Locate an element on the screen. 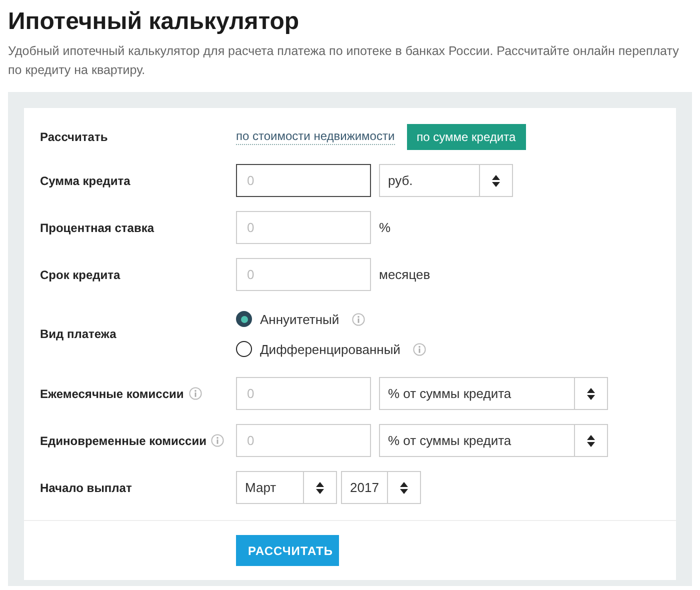 This screenshot has height=590, width=700. page-description: Удобный ипотечный калькулятор для расчета платежа по ипотеке в банках России. Рассчитайте онлайн переплату по кредиту на квартиру. is located at coordinates (344, 61).